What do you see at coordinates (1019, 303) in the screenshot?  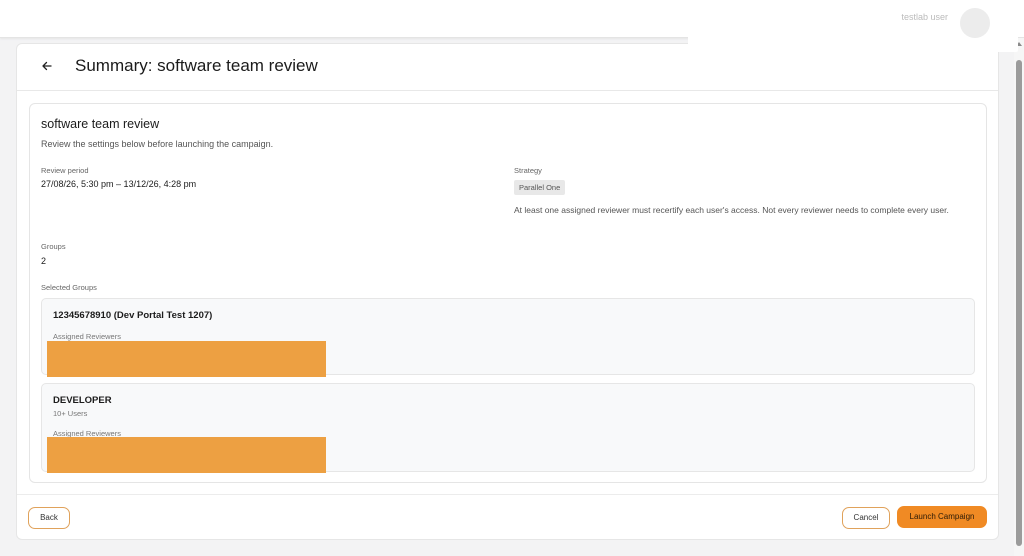 I see `scrollbar-thumb` at bounding box center [1019, 303].